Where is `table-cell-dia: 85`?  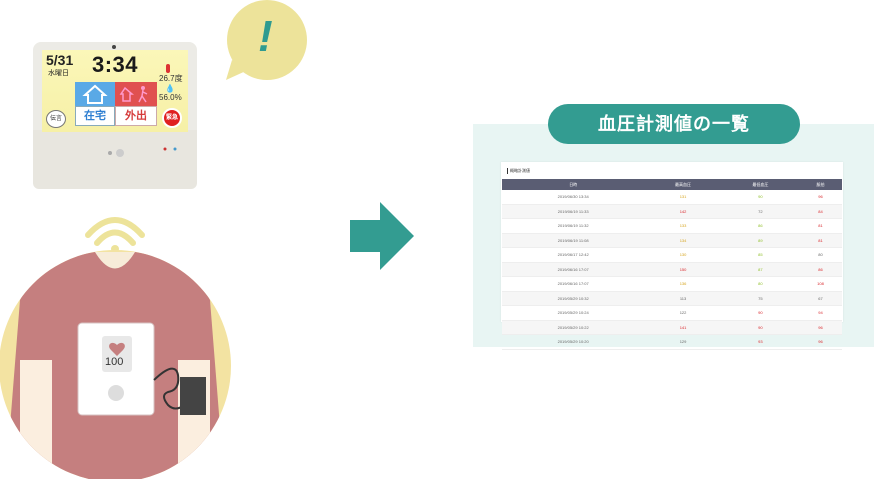
table-cell-dia: 85 is located at coordinates (760, 255).